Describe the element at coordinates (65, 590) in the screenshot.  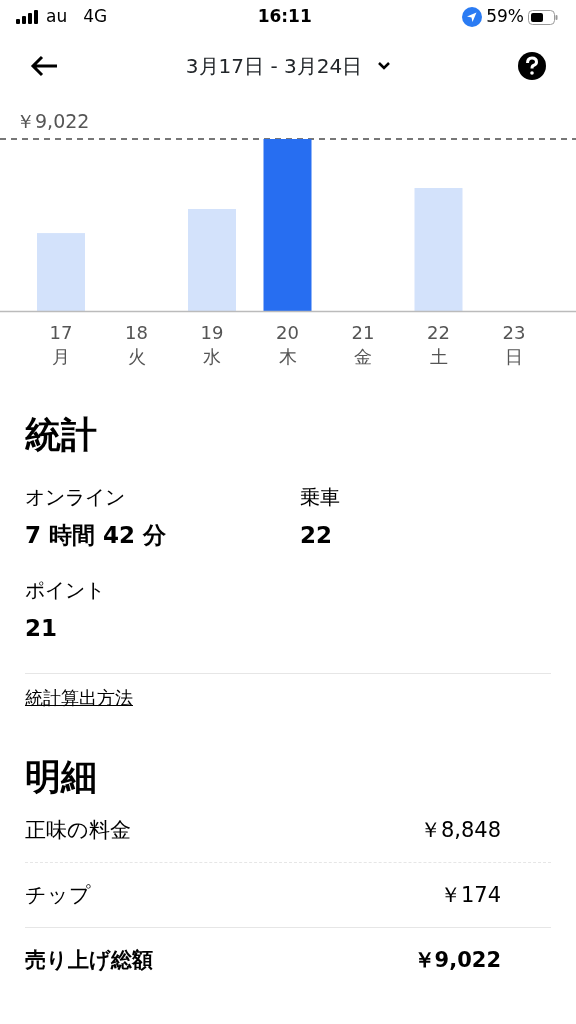
I see `stat-label: ポイント` at that location.